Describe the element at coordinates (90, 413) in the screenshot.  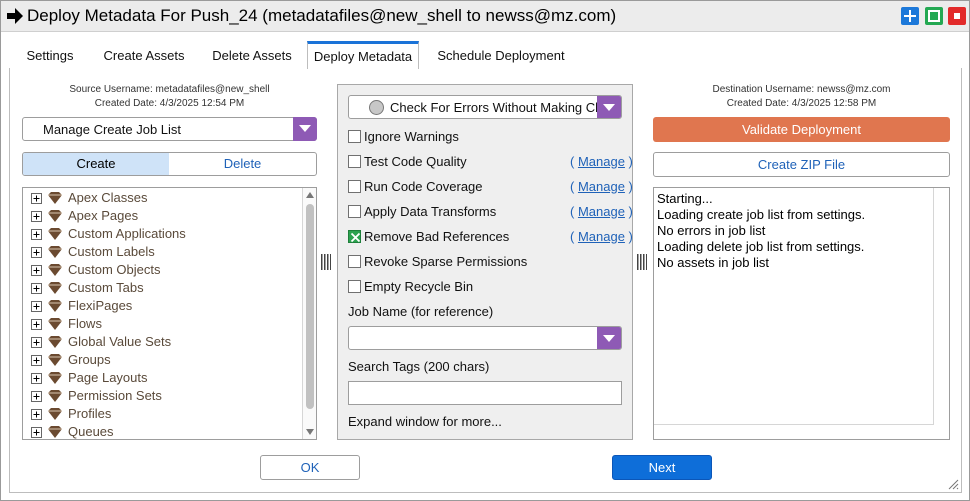
I see `tree-item-label: Profiles` at that location.